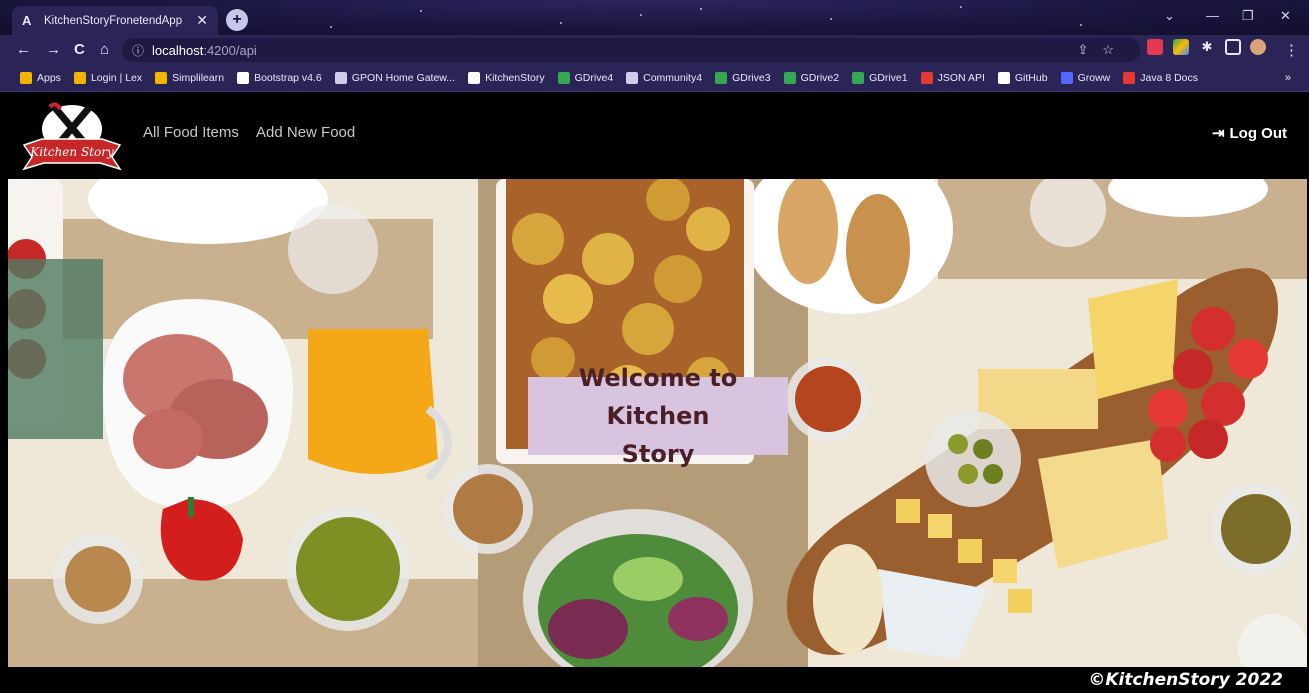 The image size is (1309, 693). I want to click on bookmark-item: Community4, so click(664, 78).